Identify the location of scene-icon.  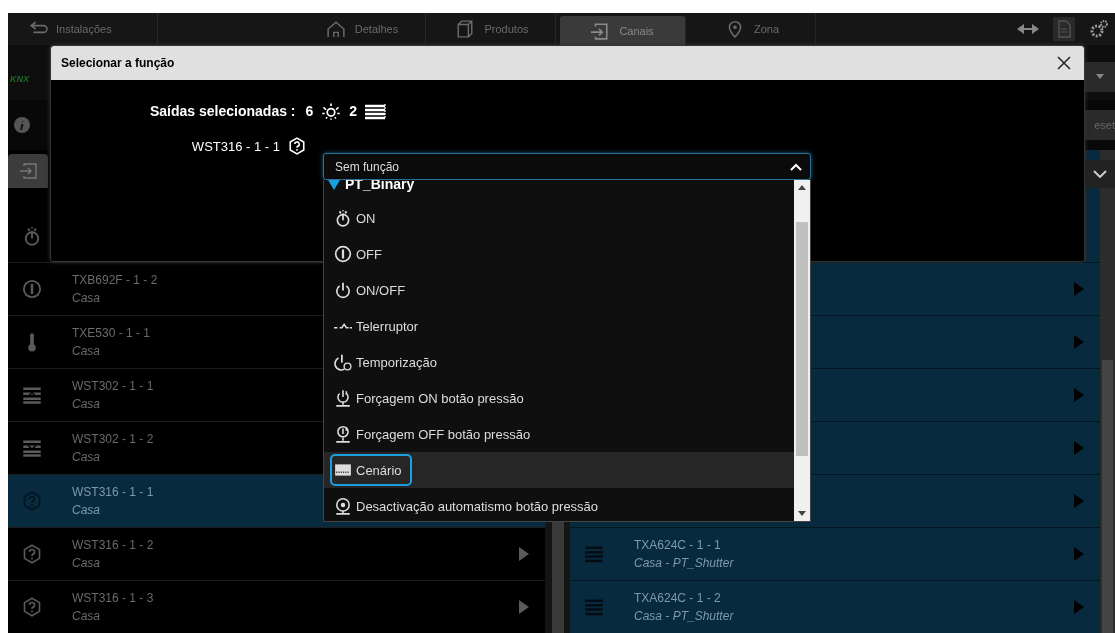
(343, 470).